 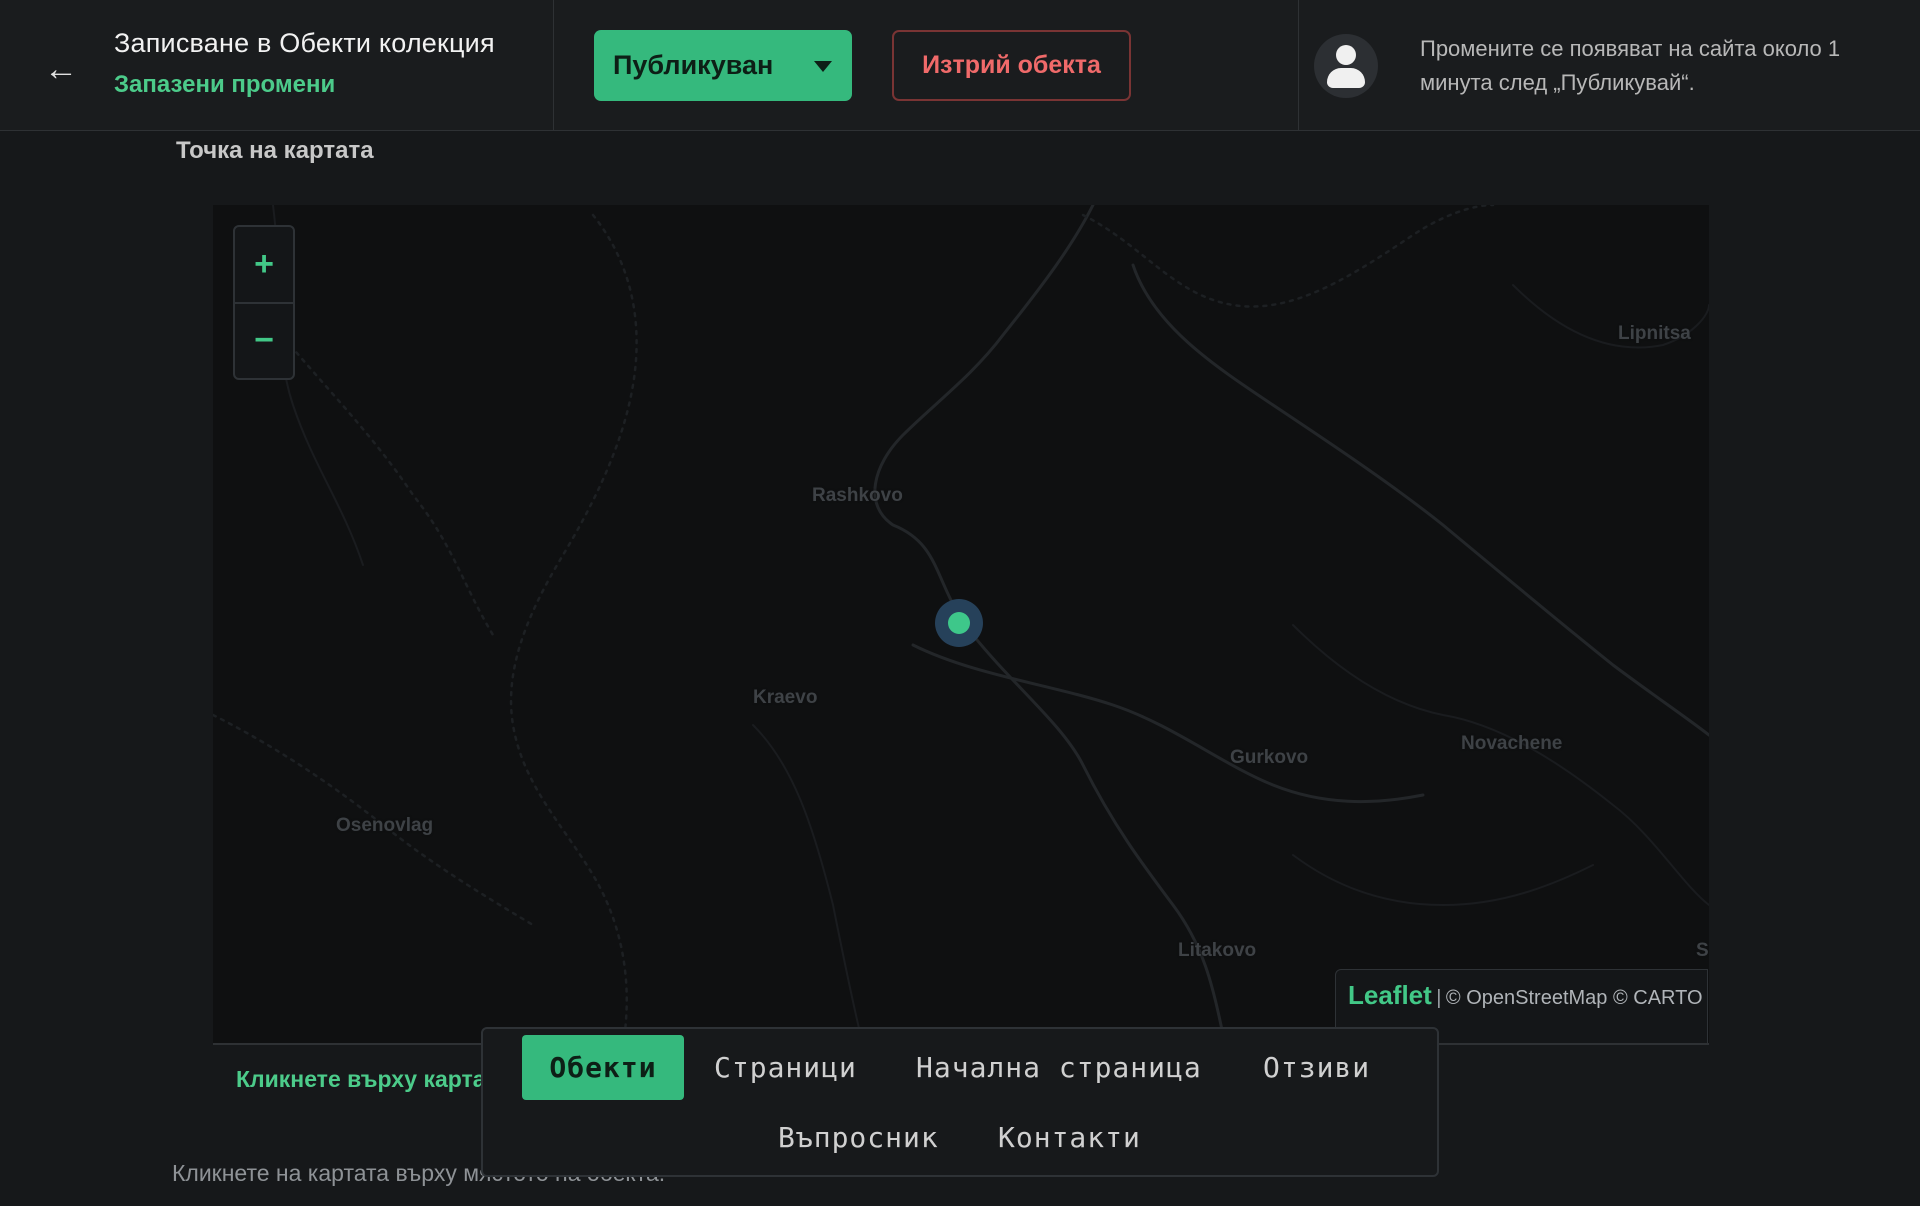 I want to click on nav-item-contacts: Контакти, so click(x=1069, y=1137).